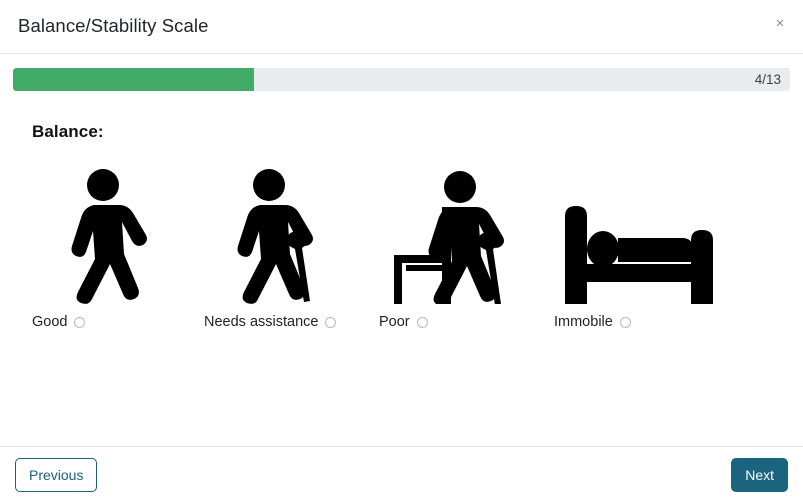 Image resolution: width=803 pixels, height=502 pixels. I want to click on progress-bar-track: 4/13, so click(401, 79).